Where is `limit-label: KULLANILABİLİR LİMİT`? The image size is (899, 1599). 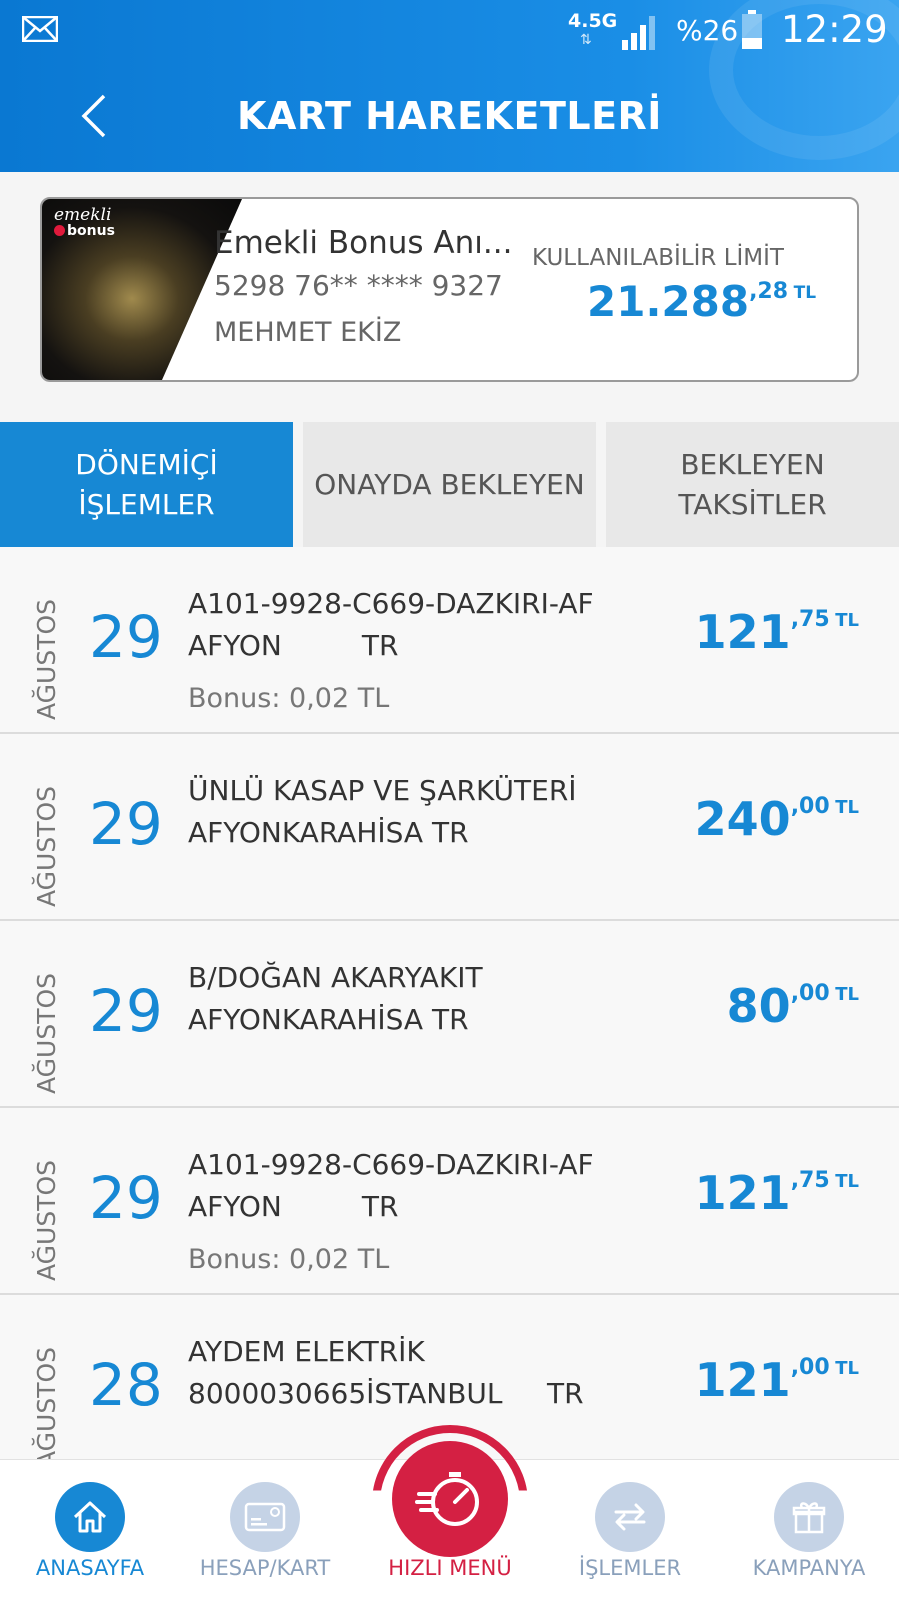
limit-label: KULLANILABİLİR LİMİT is located at coordinates (658, 258).